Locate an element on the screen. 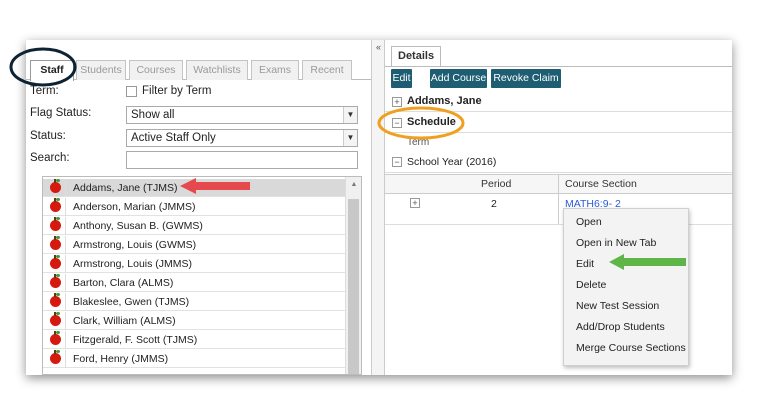 This screenshot has width=768, height=417. flag-status-select: Show all ▼ is located at coordinates (242, 115).